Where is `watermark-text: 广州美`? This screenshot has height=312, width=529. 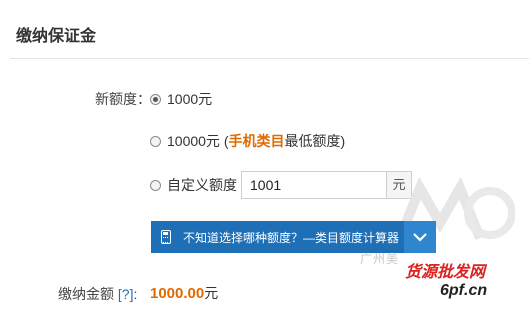
watermark-text: 广州美 is located at coordinates (380, 259).